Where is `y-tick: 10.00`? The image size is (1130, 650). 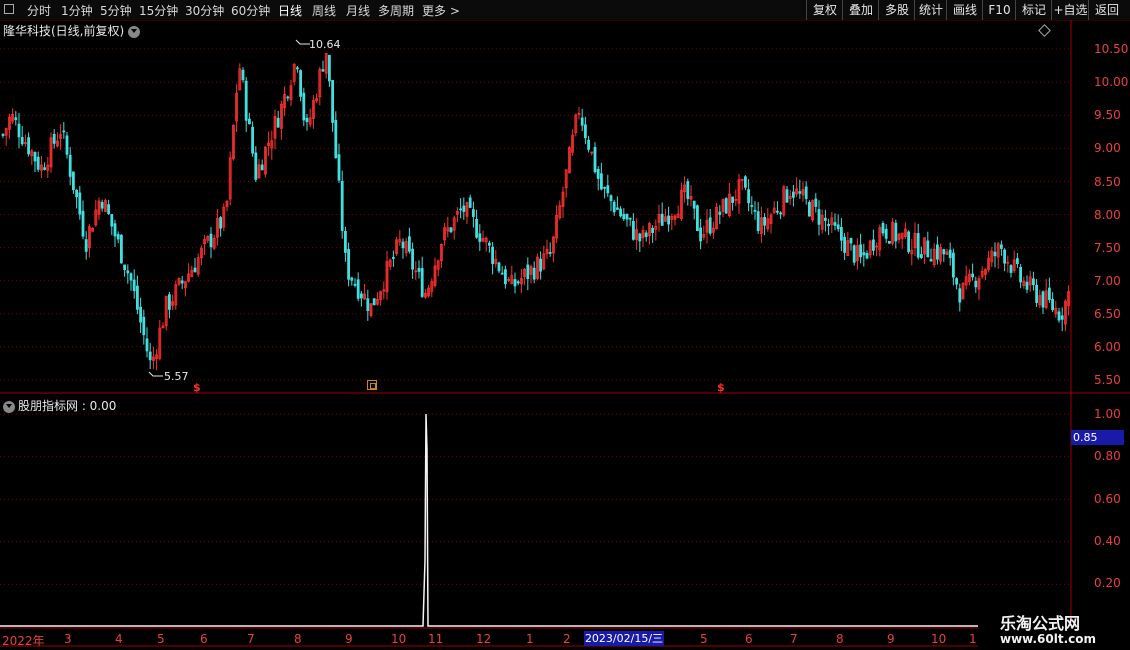 y-tick: 10.00 is located at coordinates (1111, 82).